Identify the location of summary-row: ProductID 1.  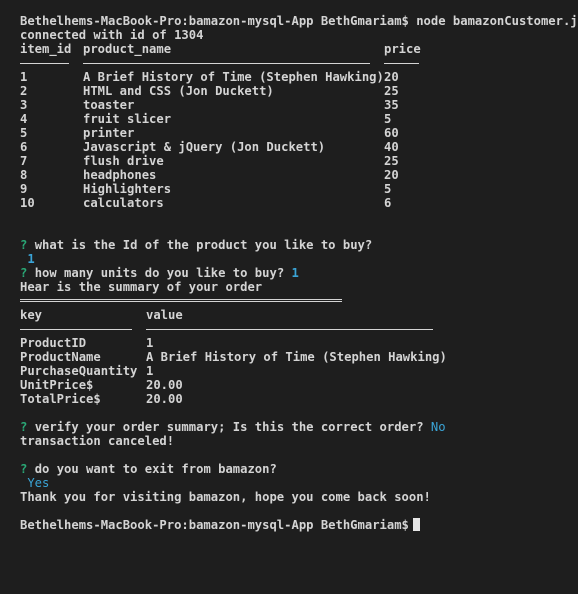
(299, 343).